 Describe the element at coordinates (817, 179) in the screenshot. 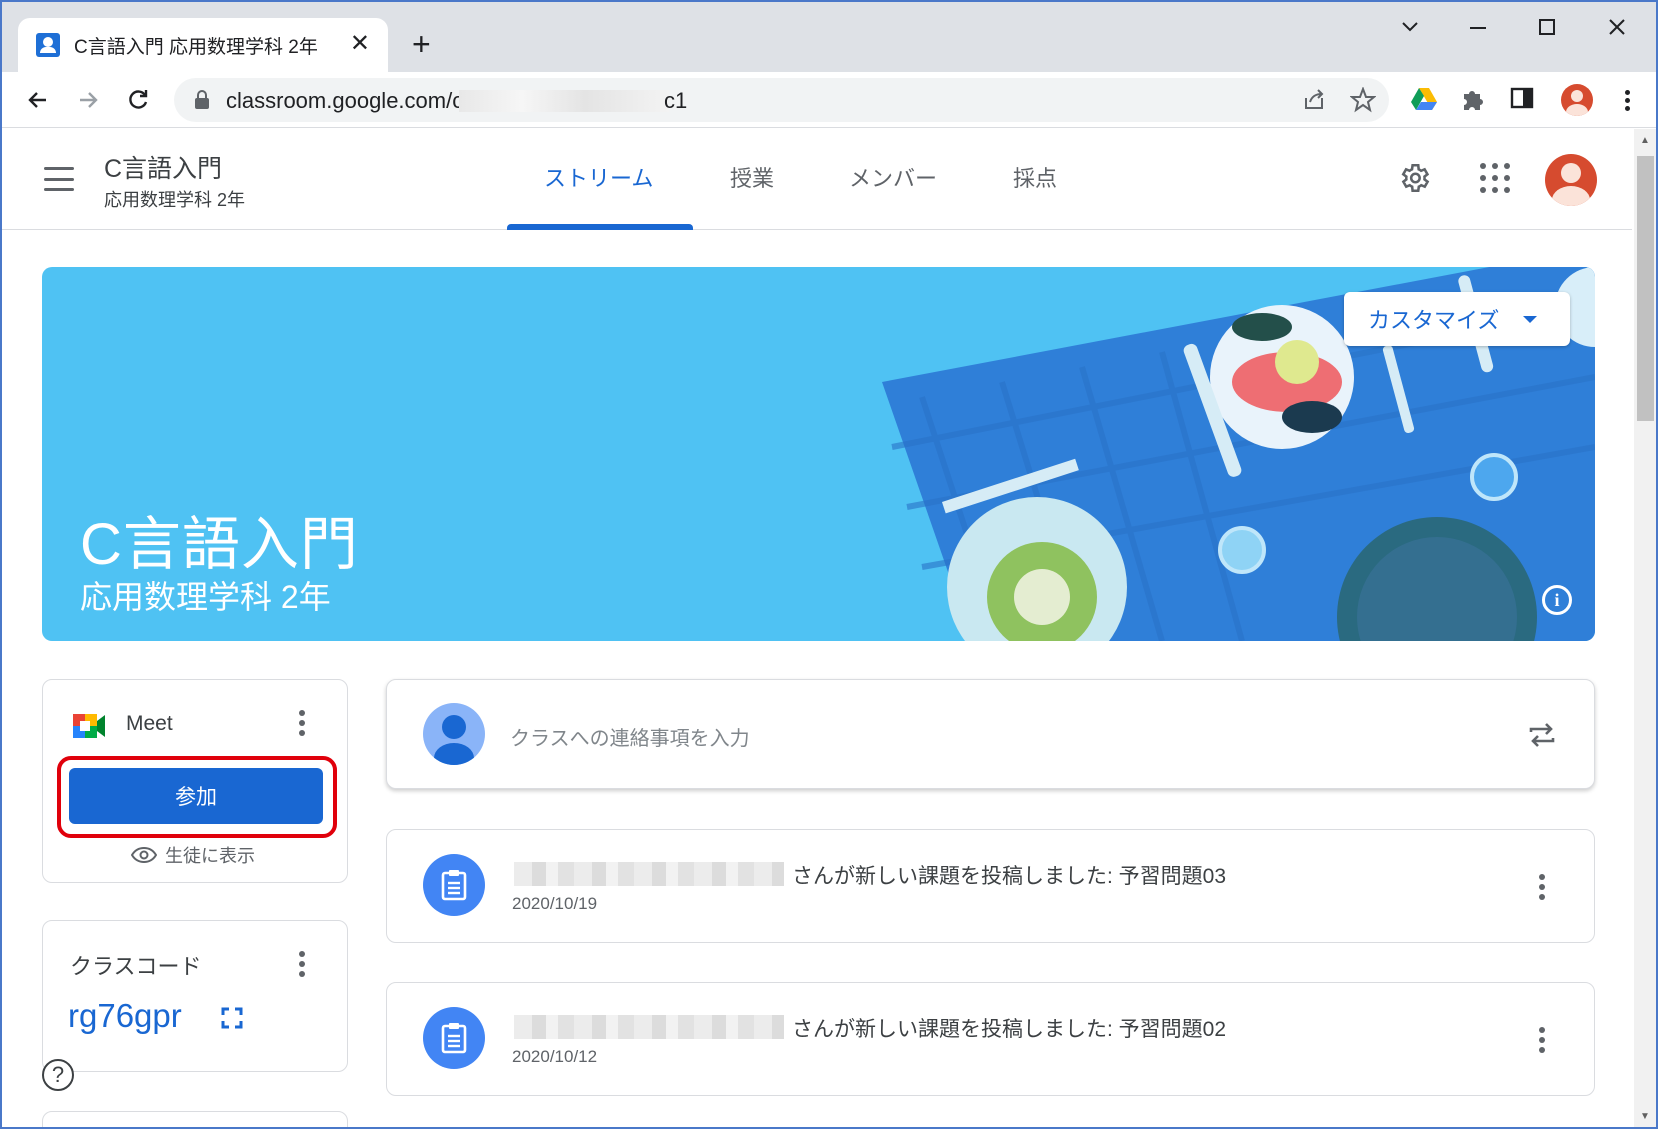

I see `app-bar: C言語入門 応用数理学科 2年 ストリーム 授業 メンバー 採点` at that location.